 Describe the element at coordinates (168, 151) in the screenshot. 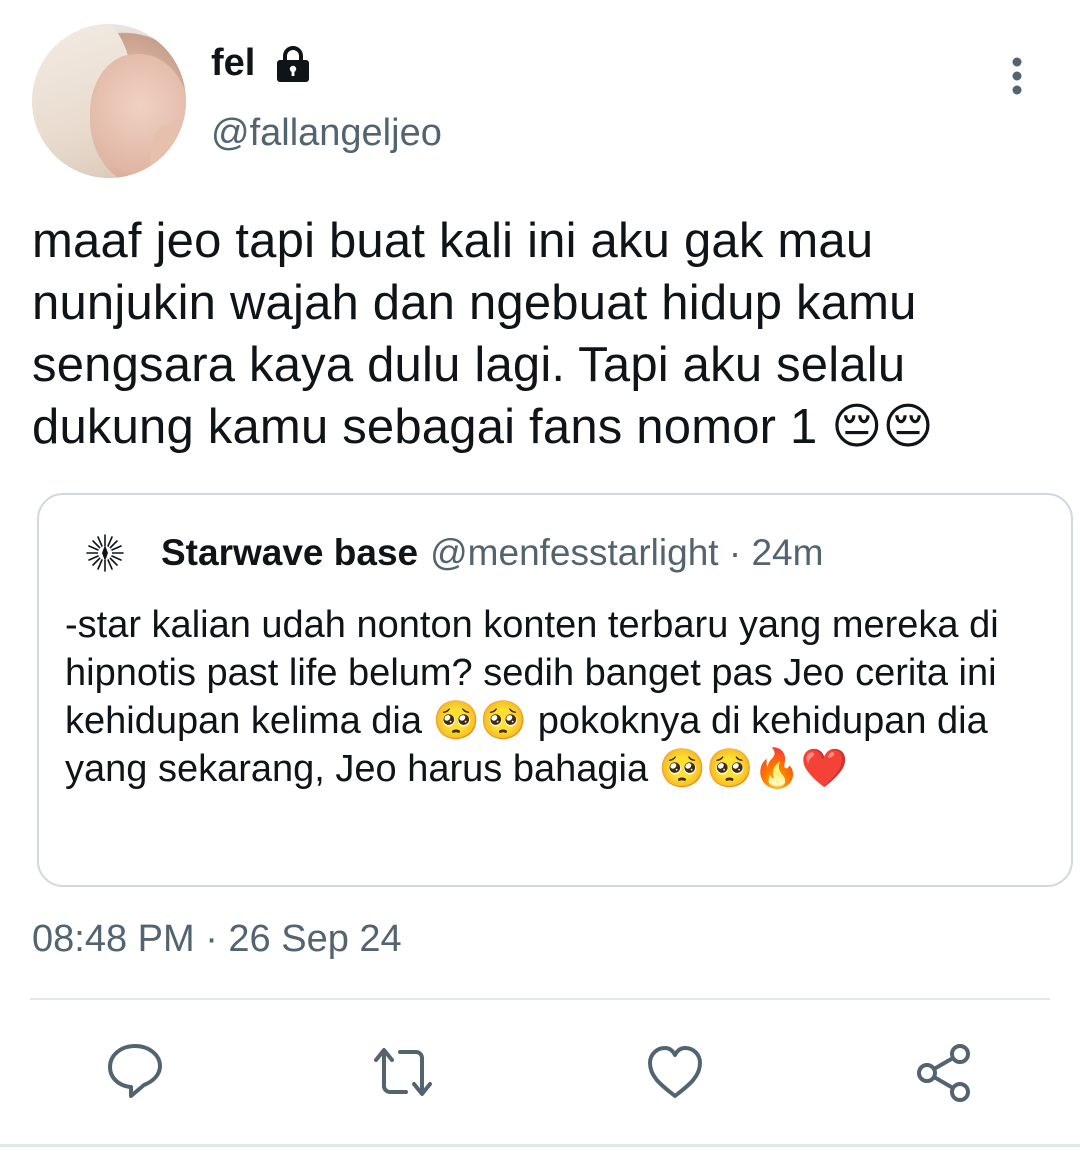

I see `avatar-hand` at that location.